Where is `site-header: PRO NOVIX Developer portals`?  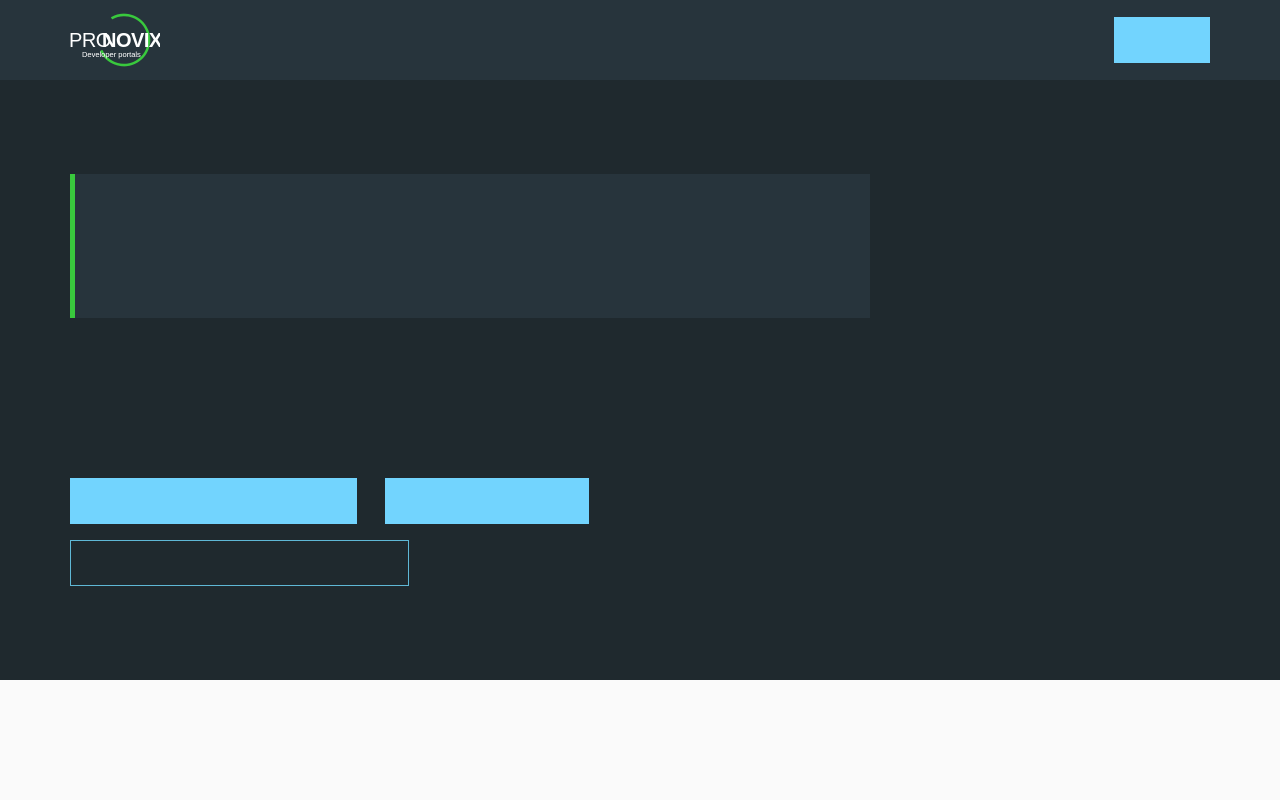
site-header: PRO NOVIX Developer portals is located at coordinates (640, 40).